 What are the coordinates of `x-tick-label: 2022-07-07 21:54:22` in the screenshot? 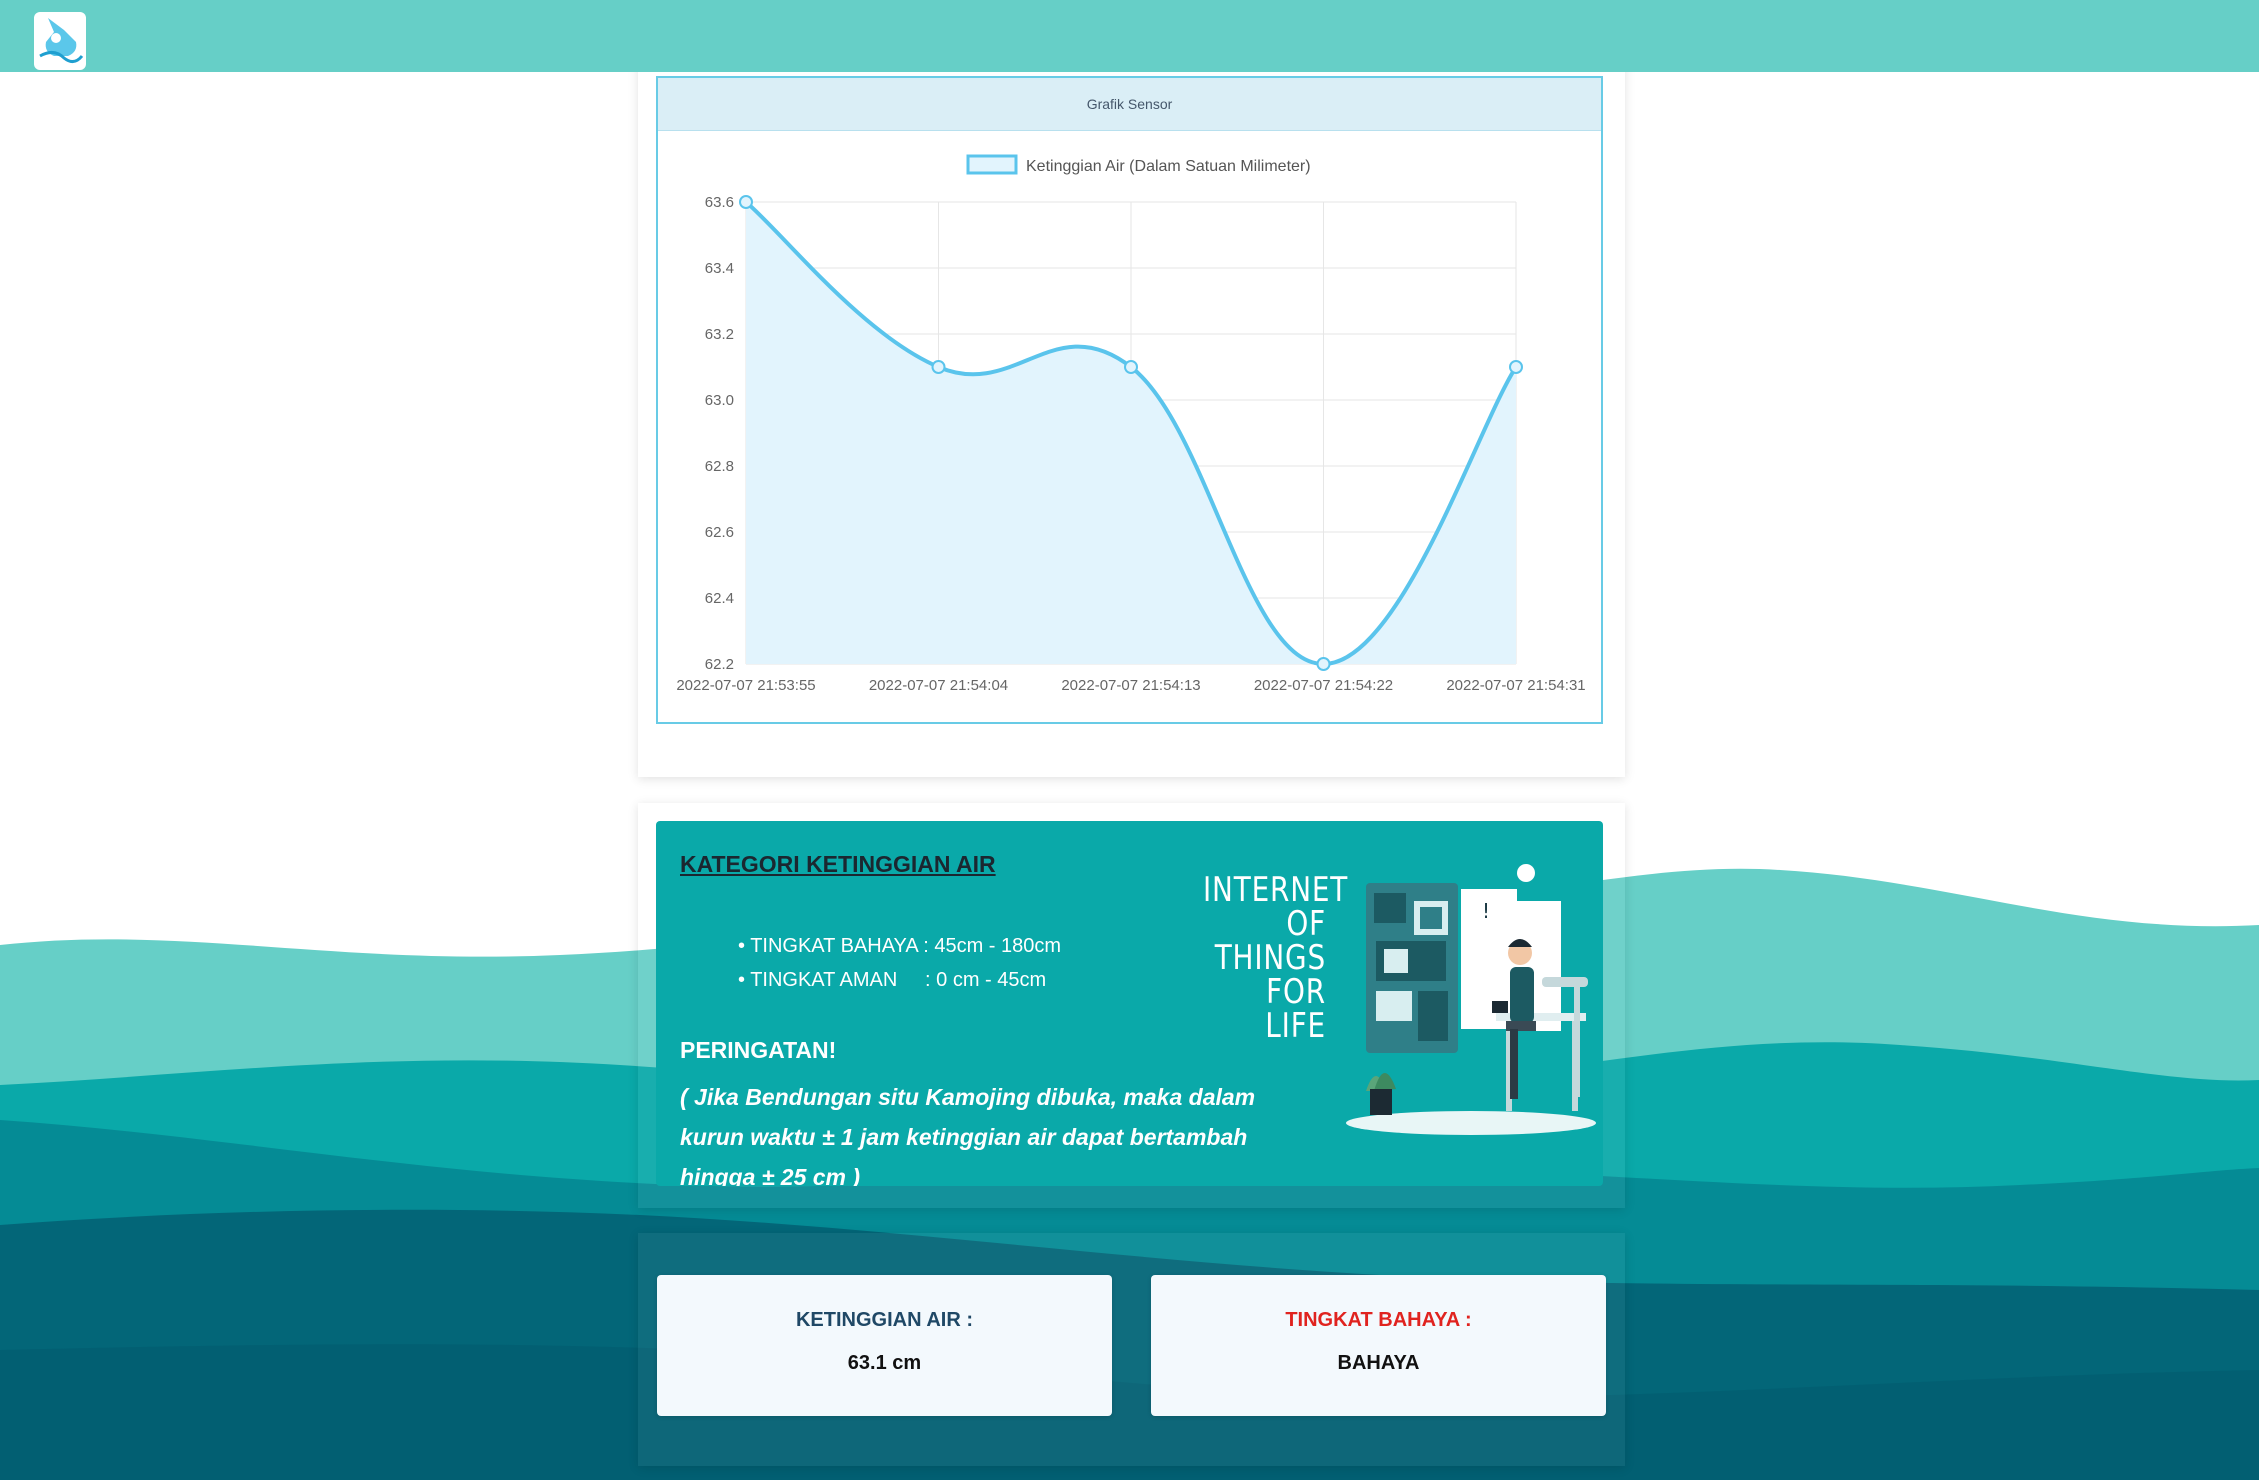 It's located at (1323, 685).